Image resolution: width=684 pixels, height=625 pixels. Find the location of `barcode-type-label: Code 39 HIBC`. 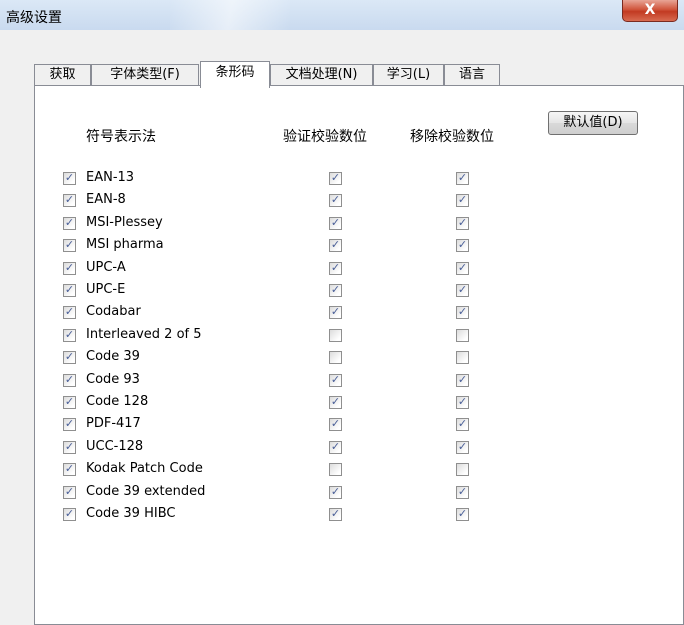

barcode-type-label: Code 39 HIBC is located at coordinates (131, 513).